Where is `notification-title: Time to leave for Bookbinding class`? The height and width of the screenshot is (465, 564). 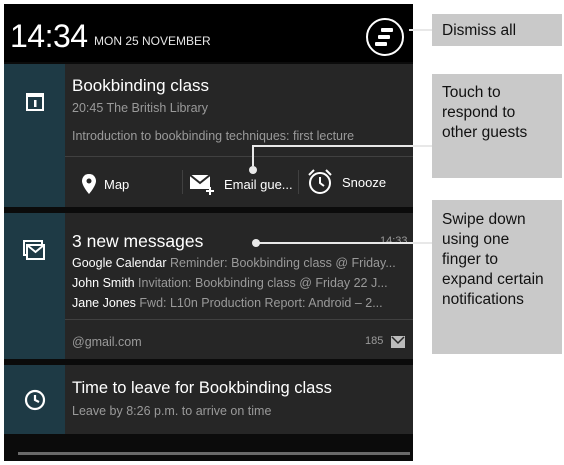 notification-title: Time to leave for Bookbinding class is located at coordinates (202, 388).